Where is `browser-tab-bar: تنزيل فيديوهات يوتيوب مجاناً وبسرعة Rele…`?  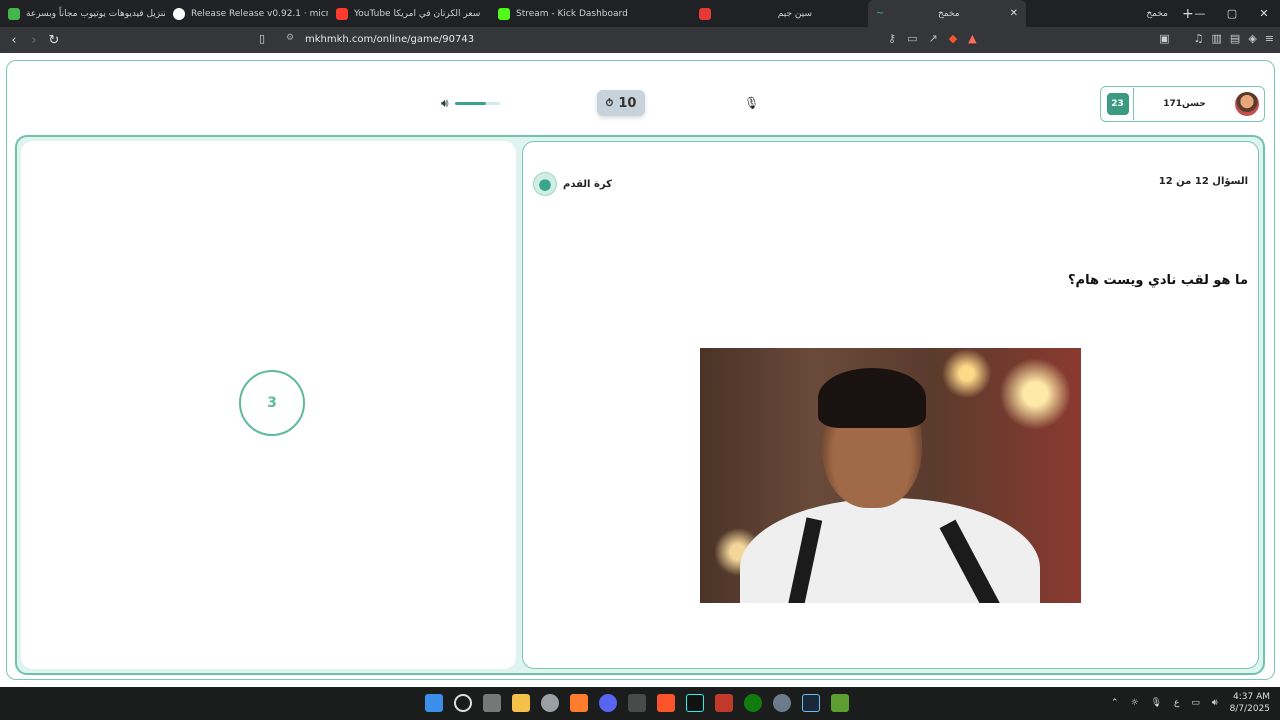 browser-tab-bar: تنزيل فيديوهات يوتيوب مجاناً وبسرعة Rele… is located at coordinates (640, 13).